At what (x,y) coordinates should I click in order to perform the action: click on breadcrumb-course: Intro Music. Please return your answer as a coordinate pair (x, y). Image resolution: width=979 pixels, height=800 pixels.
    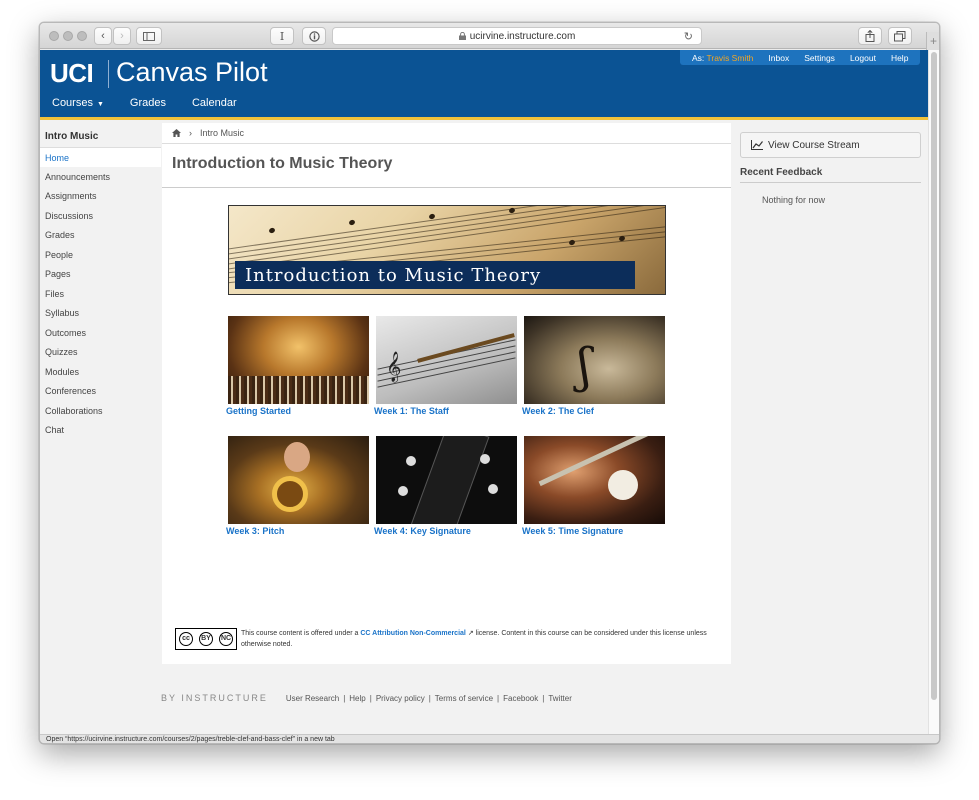
    Looking at the image, I should click on (222, 133).